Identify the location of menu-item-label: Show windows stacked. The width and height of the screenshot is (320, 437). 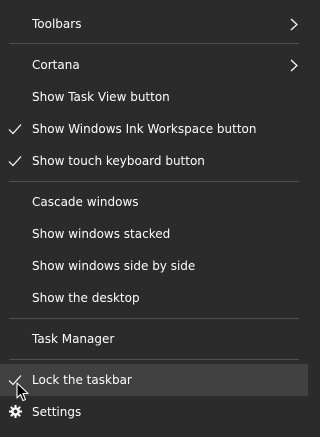
(101, 234).